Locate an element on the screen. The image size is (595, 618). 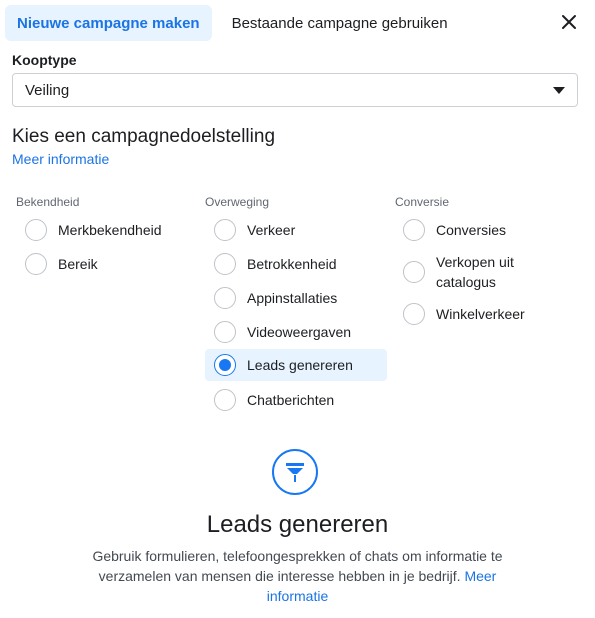
radio-button-selected is located at coordinates (225, 365).